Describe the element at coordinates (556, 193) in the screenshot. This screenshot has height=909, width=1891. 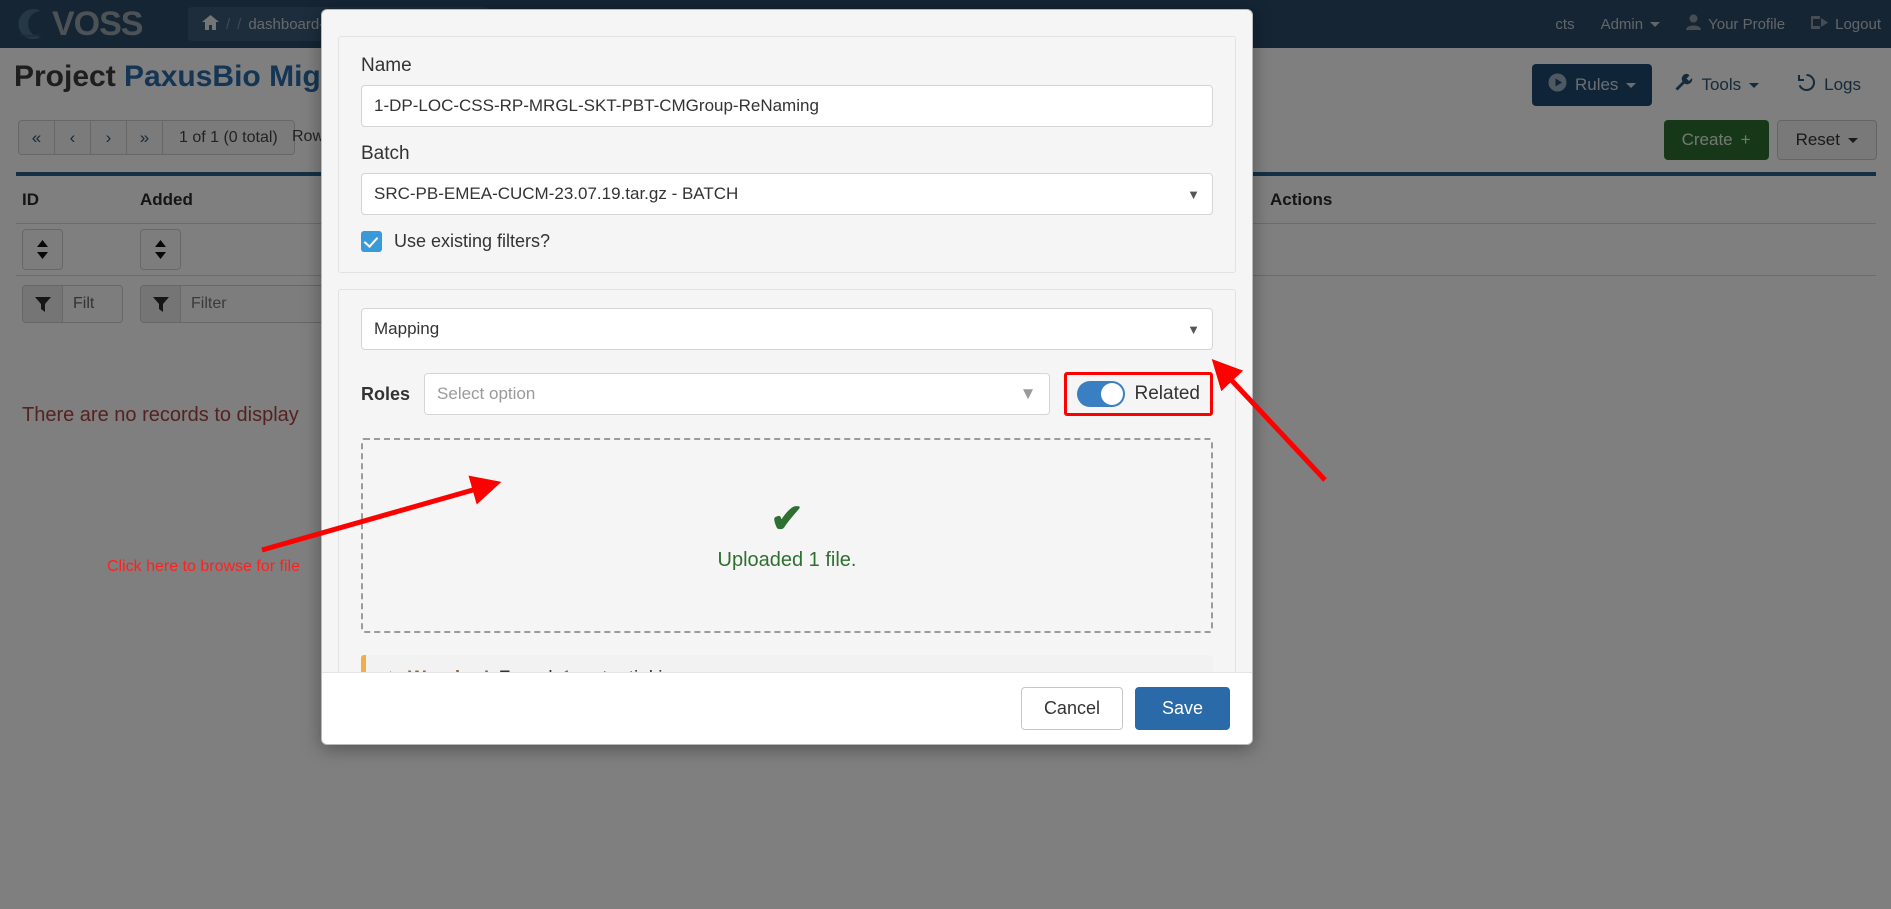
I see `batch-select-value: SRC-PB-EMEA-CUCM-23.07.19.tar.gz - BATCH` at that location.